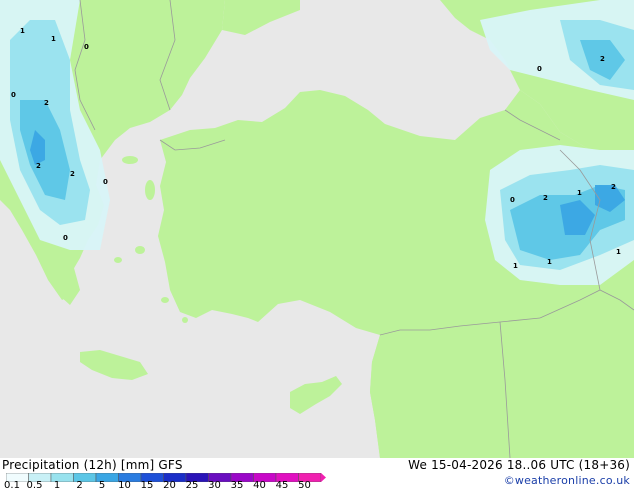 The image size is (634, 491). Describe the element at coordinates (12, 485) in the screenshot. I see `scale-label: 0.1` at that location.